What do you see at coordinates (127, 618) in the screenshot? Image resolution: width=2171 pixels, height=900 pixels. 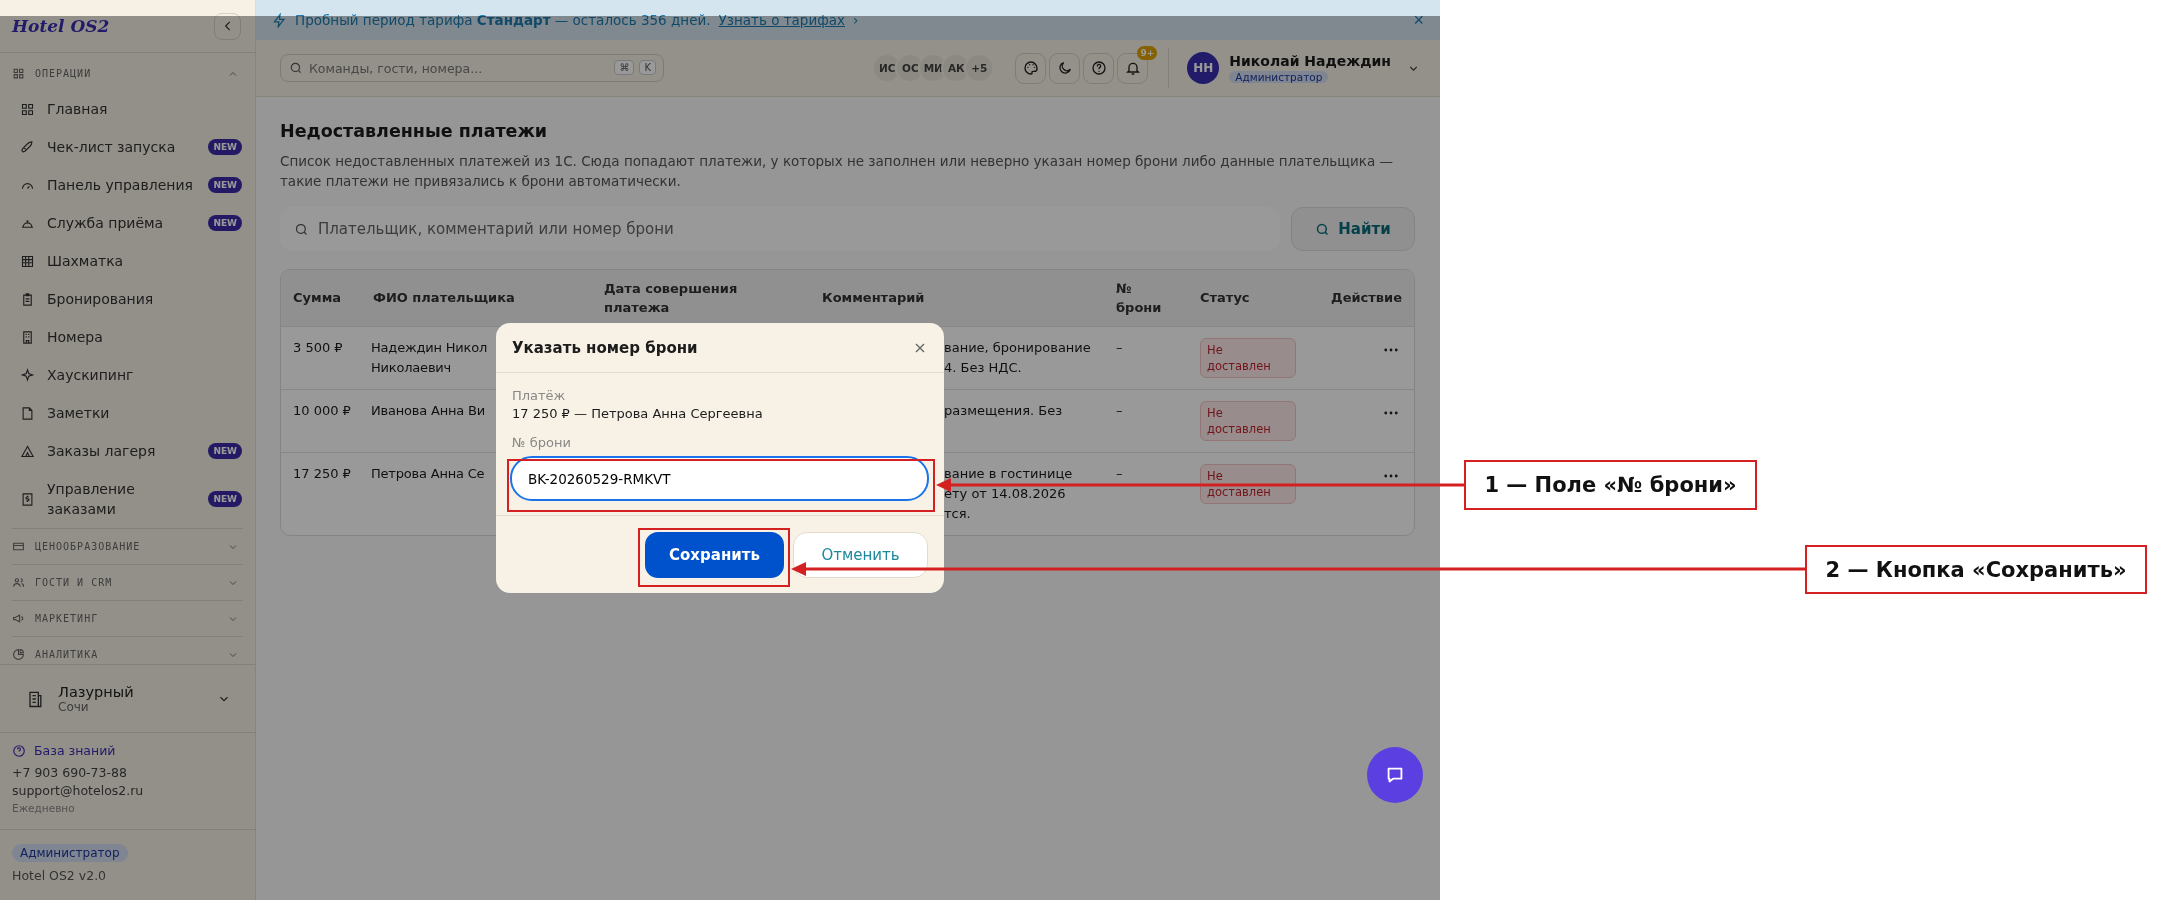 I see `section-header: МАРКЕТИНГ` at bounding box center [127, 618].